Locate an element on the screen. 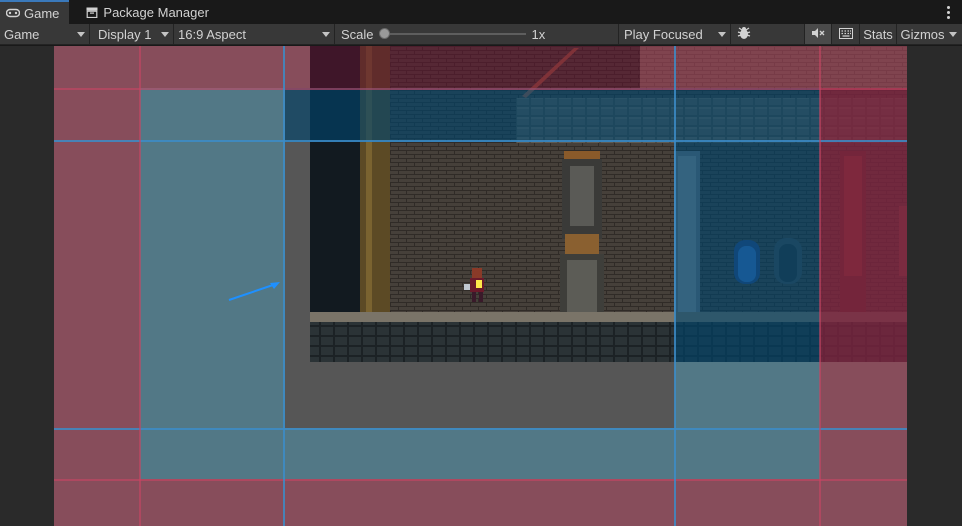  gizmos-label: Gizmos is located at coordinates (922, 34).